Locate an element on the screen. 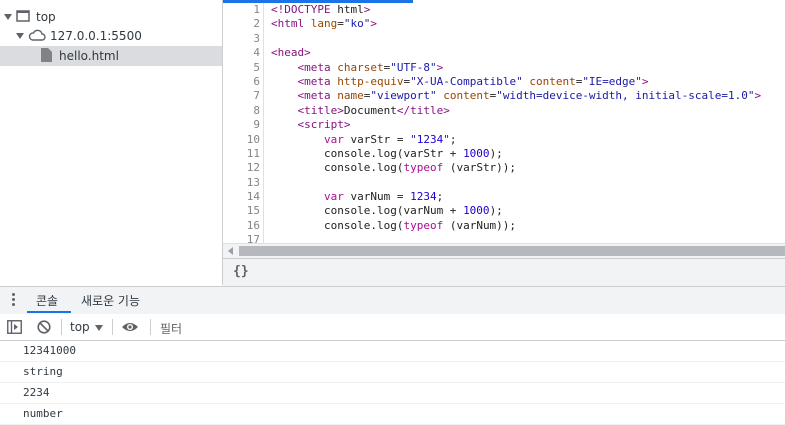 The height and width of the screenshot is (425, 785). console-message: string is located at coordinates (392, 372).